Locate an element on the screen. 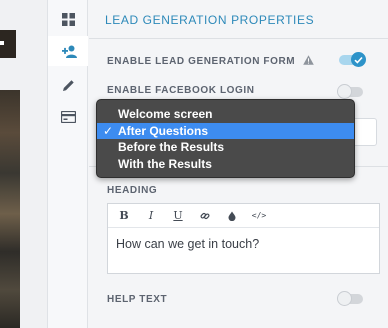  pencil-icon is located at coordinates (68, 85).